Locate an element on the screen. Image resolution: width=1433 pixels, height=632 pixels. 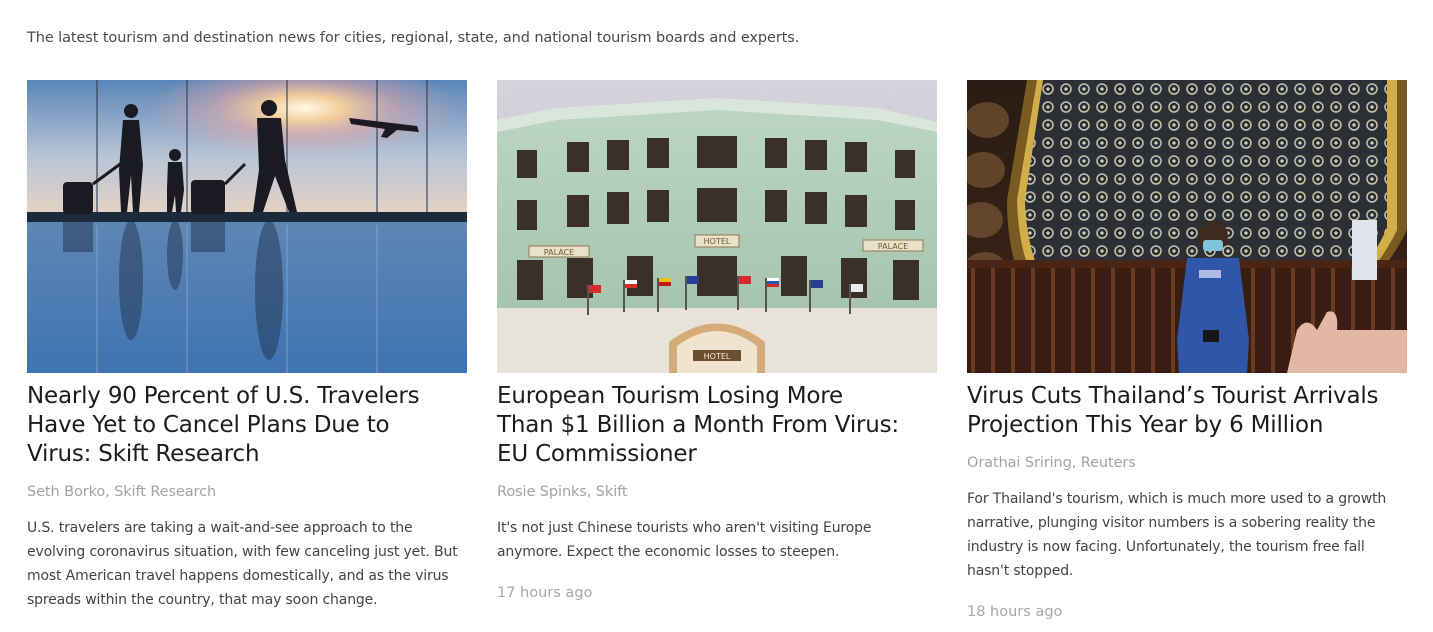
temple-visitor-masked-image is located at coordinates (1187, 226).